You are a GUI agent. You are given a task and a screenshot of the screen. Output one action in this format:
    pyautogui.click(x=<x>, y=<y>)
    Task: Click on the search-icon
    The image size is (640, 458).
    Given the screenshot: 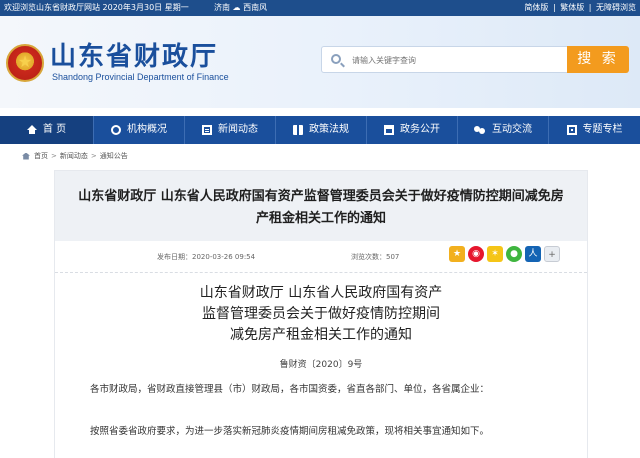 What is the action you would take?
    pyautogui.click(x=336, y=59)
    